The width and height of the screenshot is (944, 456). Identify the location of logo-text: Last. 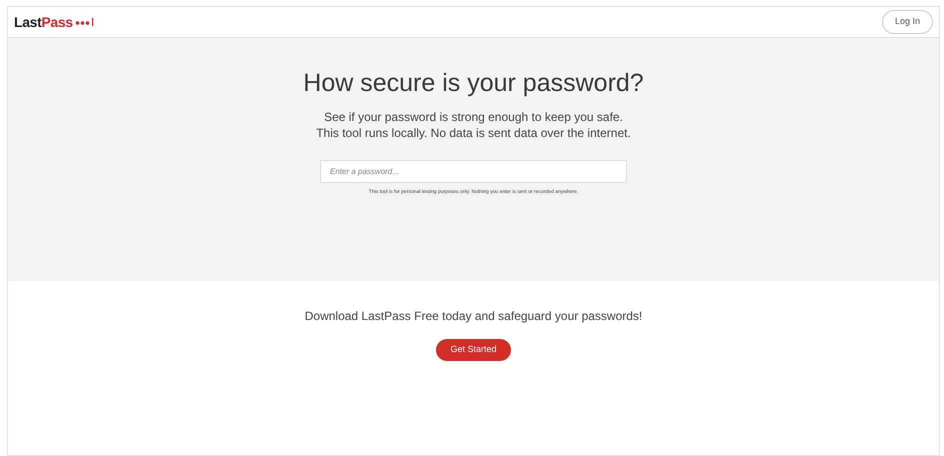
(28, 22).